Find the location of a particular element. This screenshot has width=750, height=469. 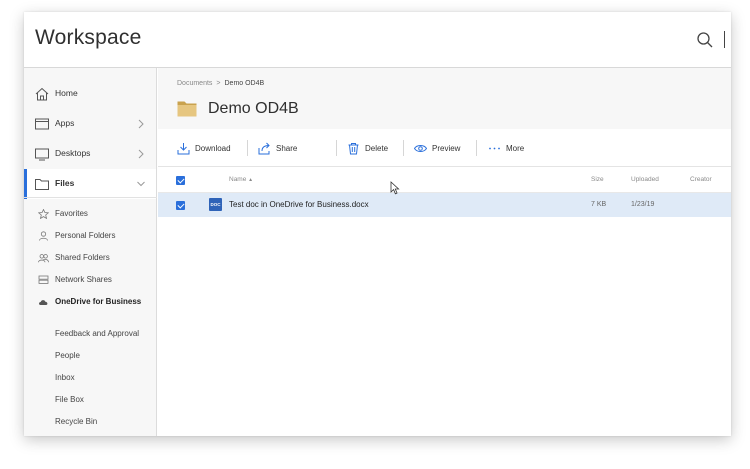

sidebar-subitem-label: OneDrive for Business is located at coordinates (98, 301).